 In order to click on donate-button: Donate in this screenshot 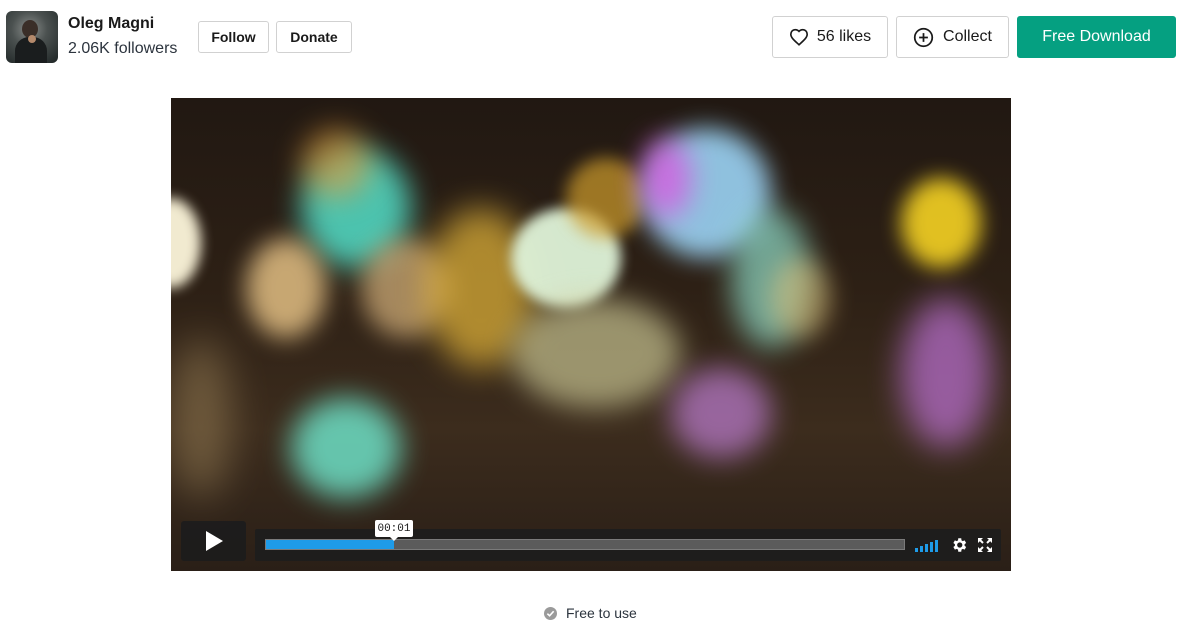, I will do `click(314, 37)`.